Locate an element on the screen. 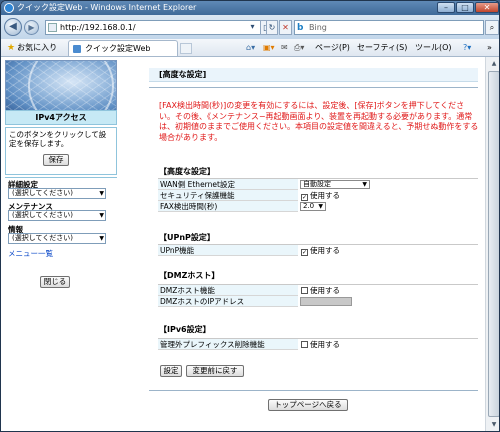 This screenshot has width=500, height=432. tools-menu: ツール(O) is located at coordinates (433, 48).